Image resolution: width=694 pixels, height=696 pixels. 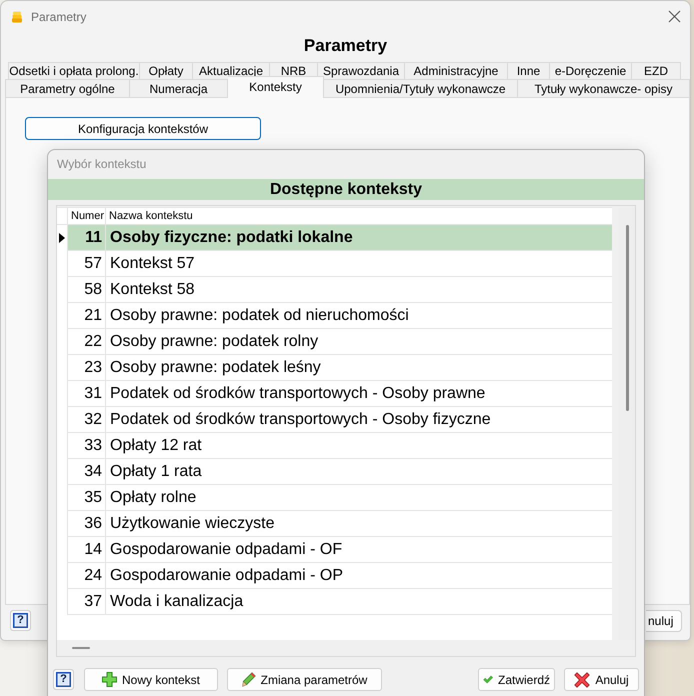 I want to click on tab: Aktualizacje, so click(x=231, y=70).